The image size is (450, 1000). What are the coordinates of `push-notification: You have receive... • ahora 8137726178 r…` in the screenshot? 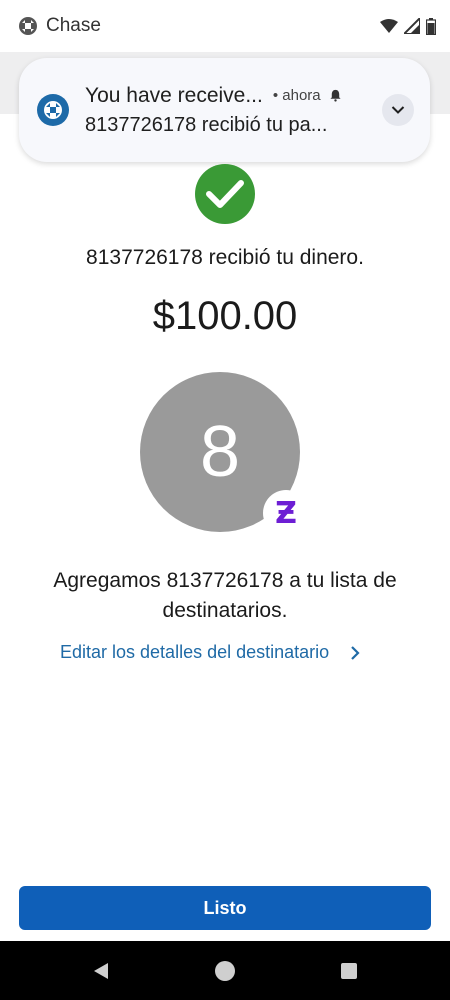 It's located at (224, 110).